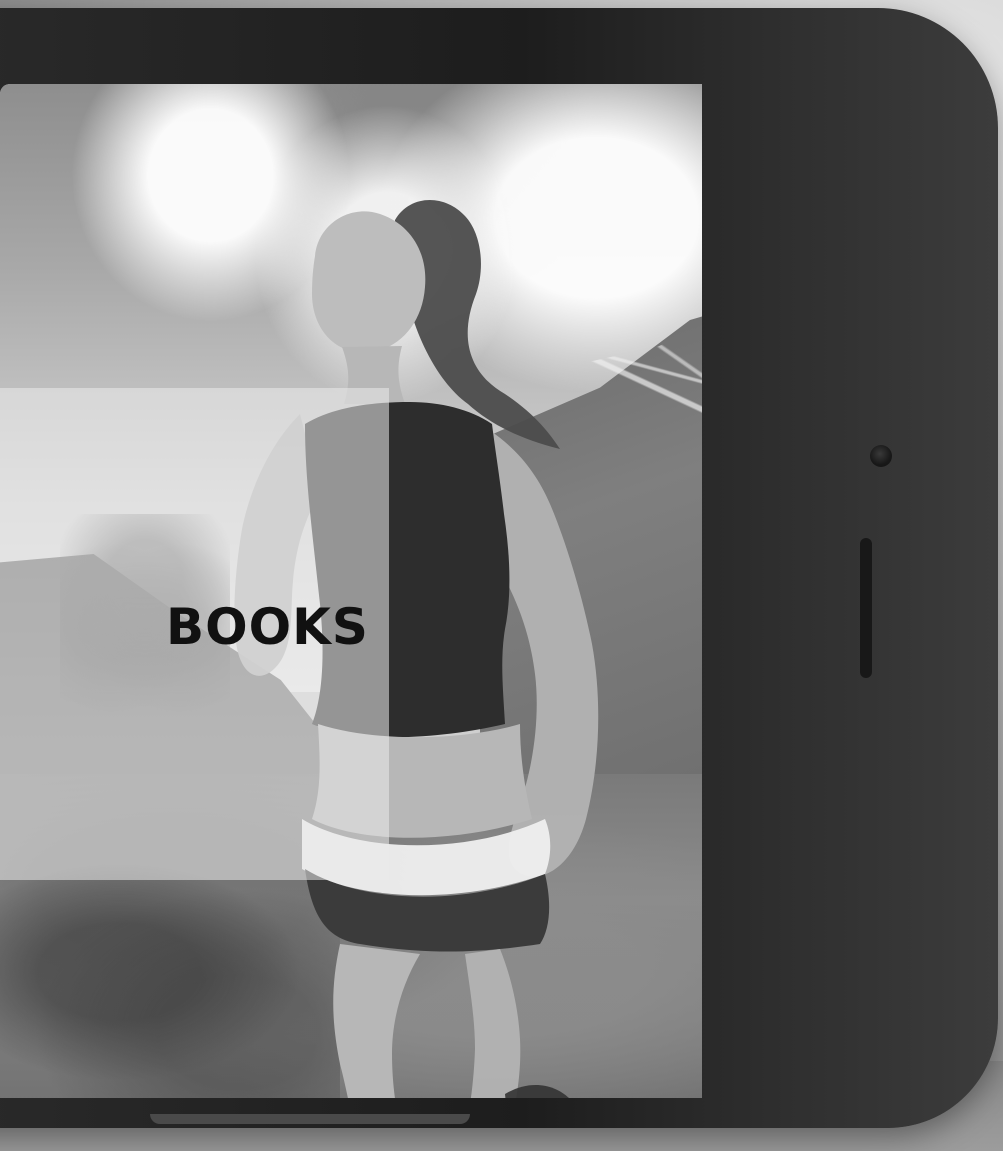  Describe the element at coordinates (866, 608) in the screenshot. I see `phone-side-slot` at that location.